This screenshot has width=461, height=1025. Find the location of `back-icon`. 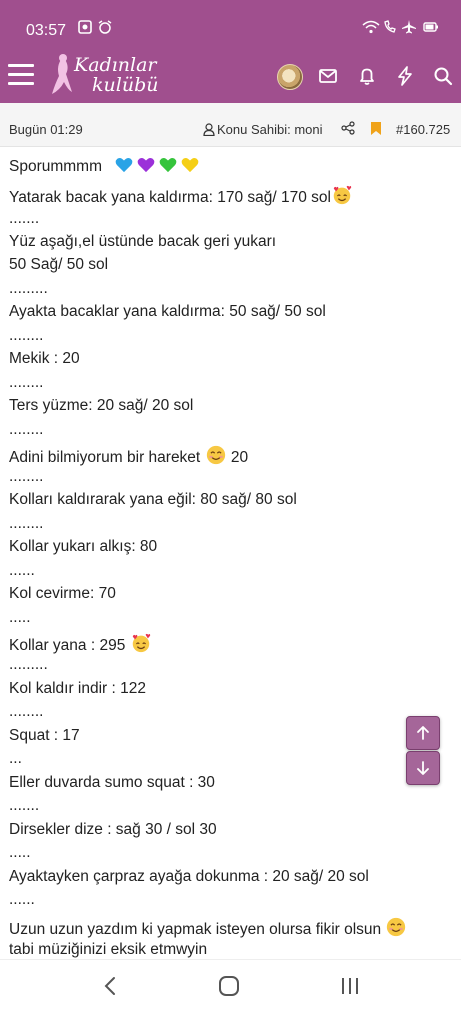

back-icon is located at coordinates (110, 988).